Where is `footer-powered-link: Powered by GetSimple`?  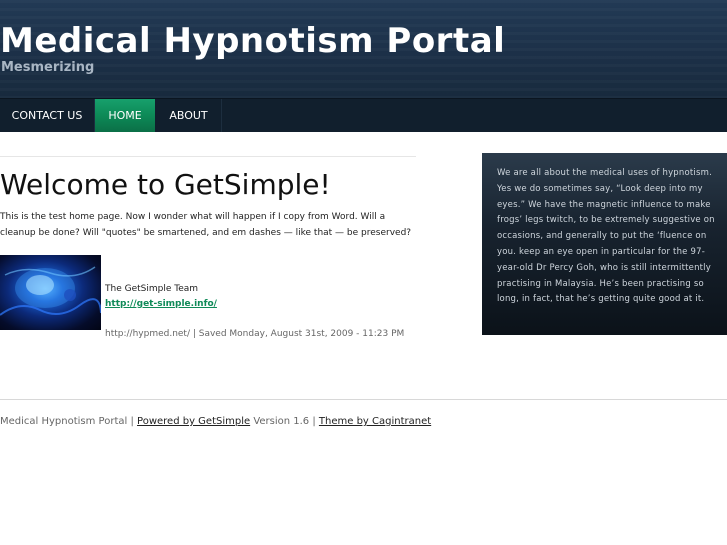 footer-powered-link: Powered by GetSimple is located at coordinates (193, 421).